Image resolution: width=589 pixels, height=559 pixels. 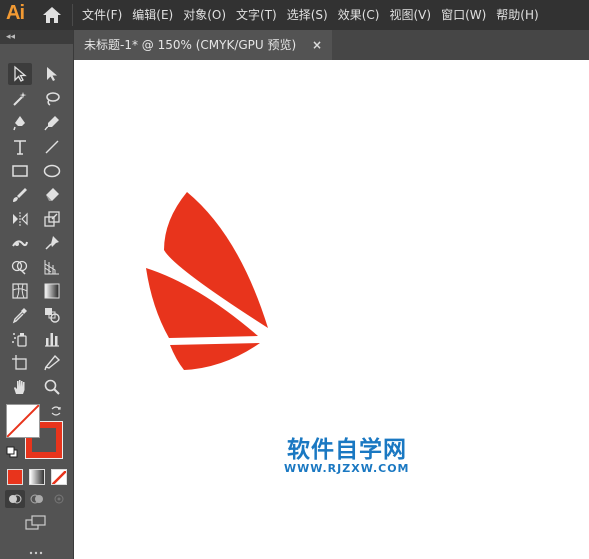 I want to click on menu-edit: 编辑(E), so click(x=152, y=15).